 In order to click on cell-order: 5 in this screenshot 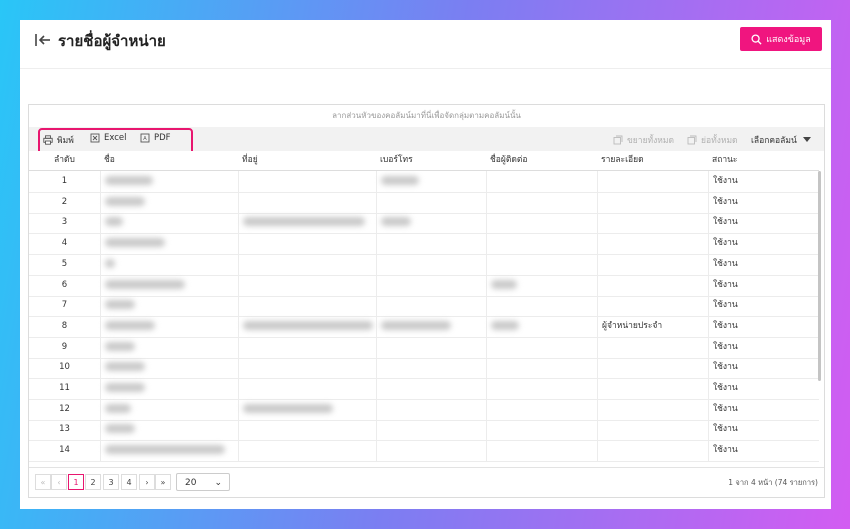, I will do `click(64, 263)`.